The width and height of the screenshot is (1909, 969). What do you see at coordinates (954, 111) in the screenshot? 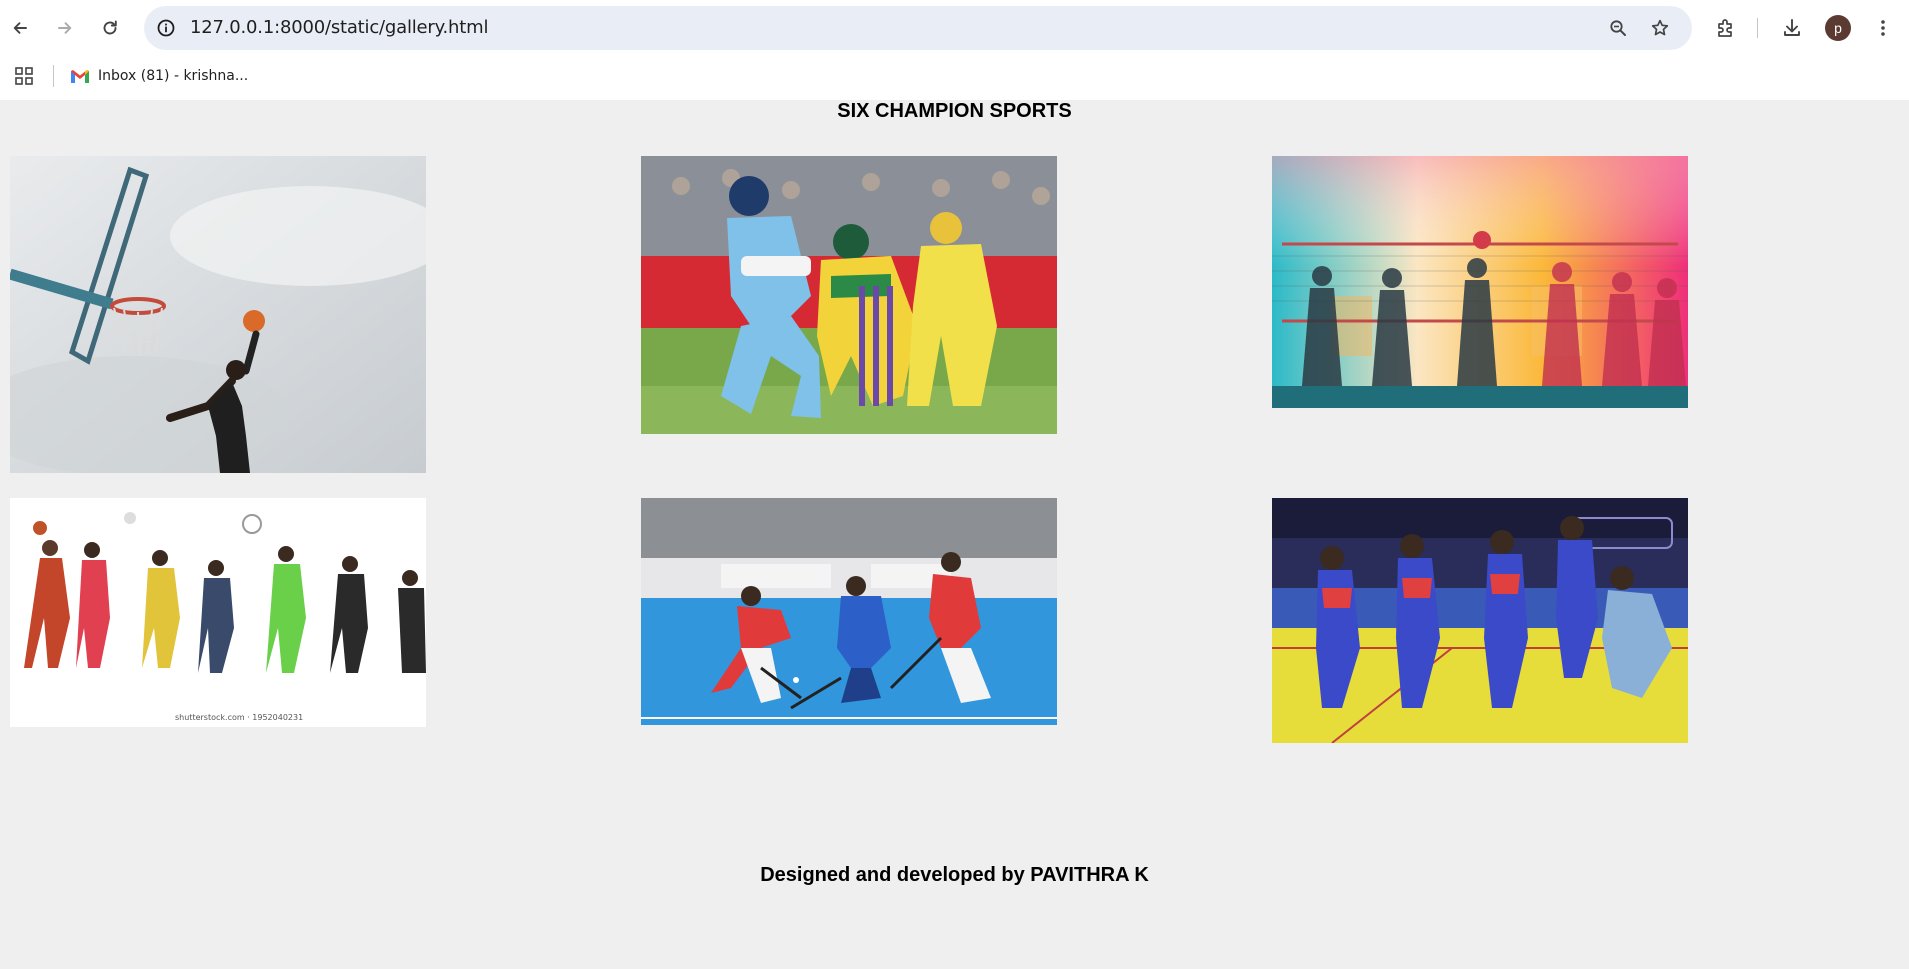
I see `page-title: SIX CHAMPION SPORTS` at bounding box center [954, 111].